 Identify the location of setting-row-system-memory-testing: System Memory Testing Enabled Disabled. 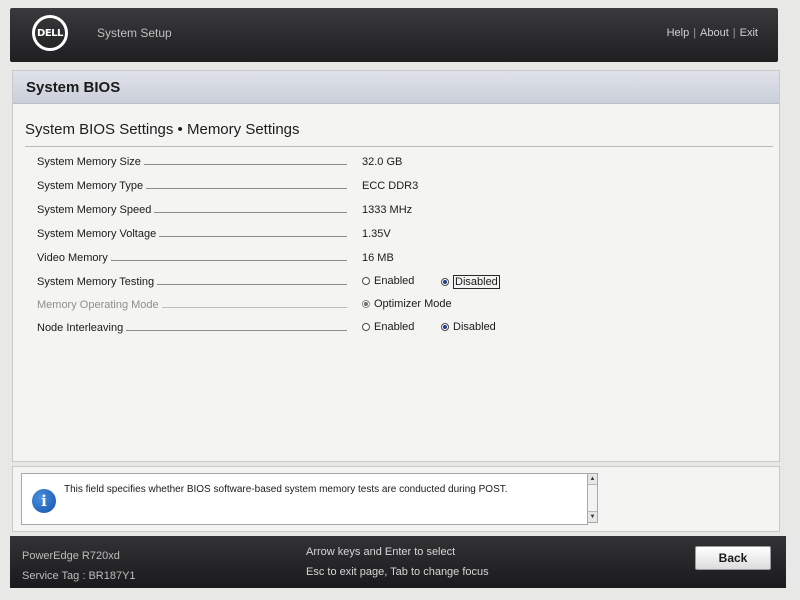
(397, 283).